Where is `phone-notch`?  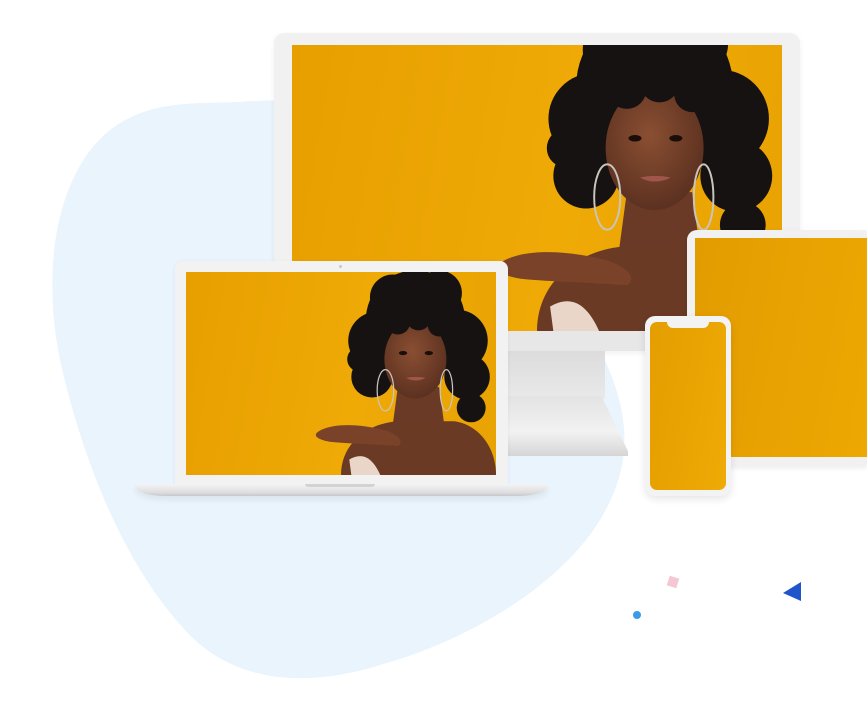 phone-notch is located at coordinates (688, 324).